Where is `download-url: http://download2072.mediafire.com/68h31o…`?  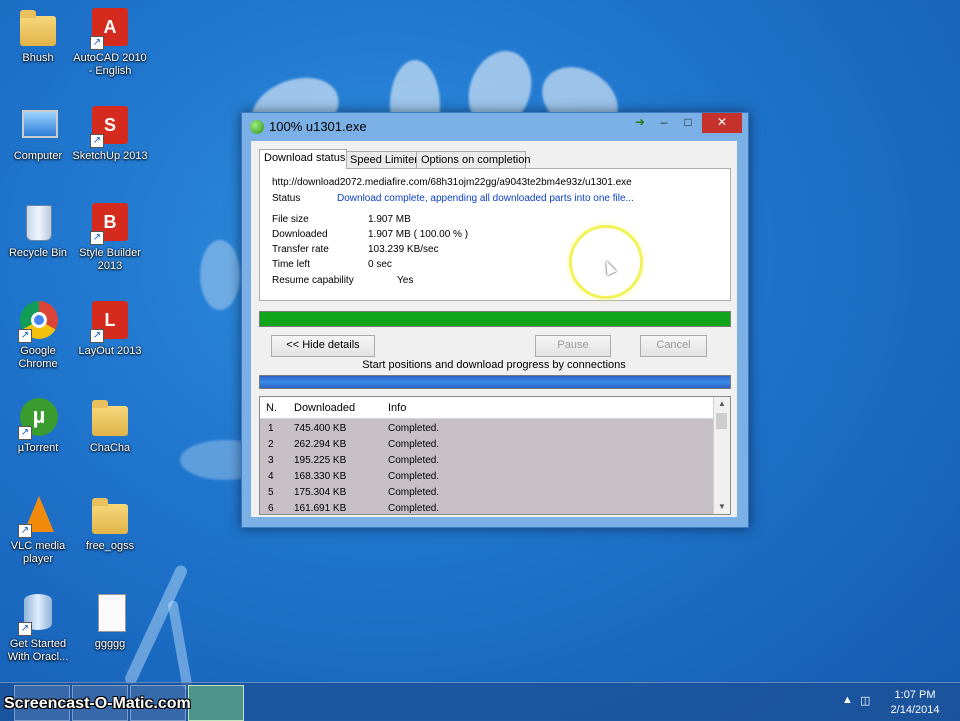 download-url: http://download2072.mediafire.com/68h31o… is located at coordinates (452, 182).